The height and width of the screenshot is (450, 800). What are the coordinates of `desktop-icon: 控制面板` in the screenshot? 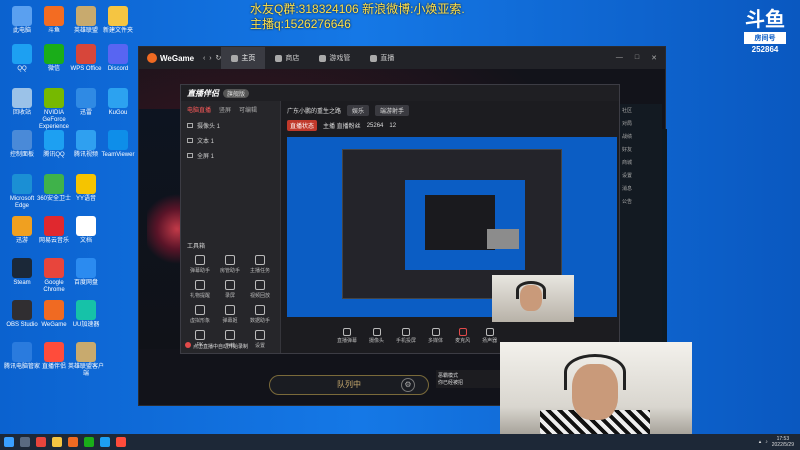 It's located at (22, 144).